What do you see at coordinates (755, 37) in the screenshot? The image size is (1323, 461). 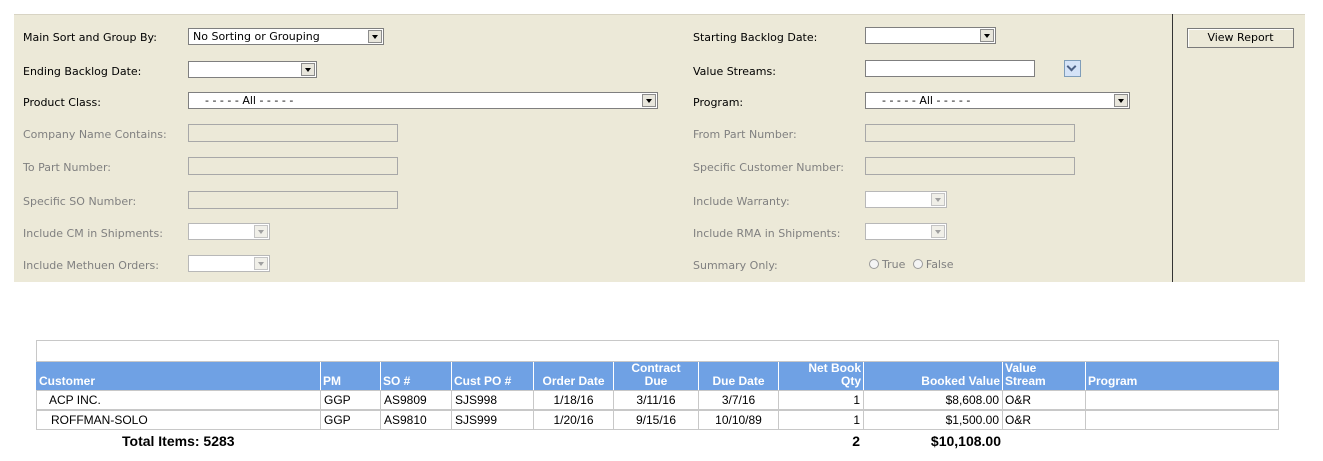 I see `starting-backlog-label: Starting Backlog Date:` at bounding box center [755, 37].